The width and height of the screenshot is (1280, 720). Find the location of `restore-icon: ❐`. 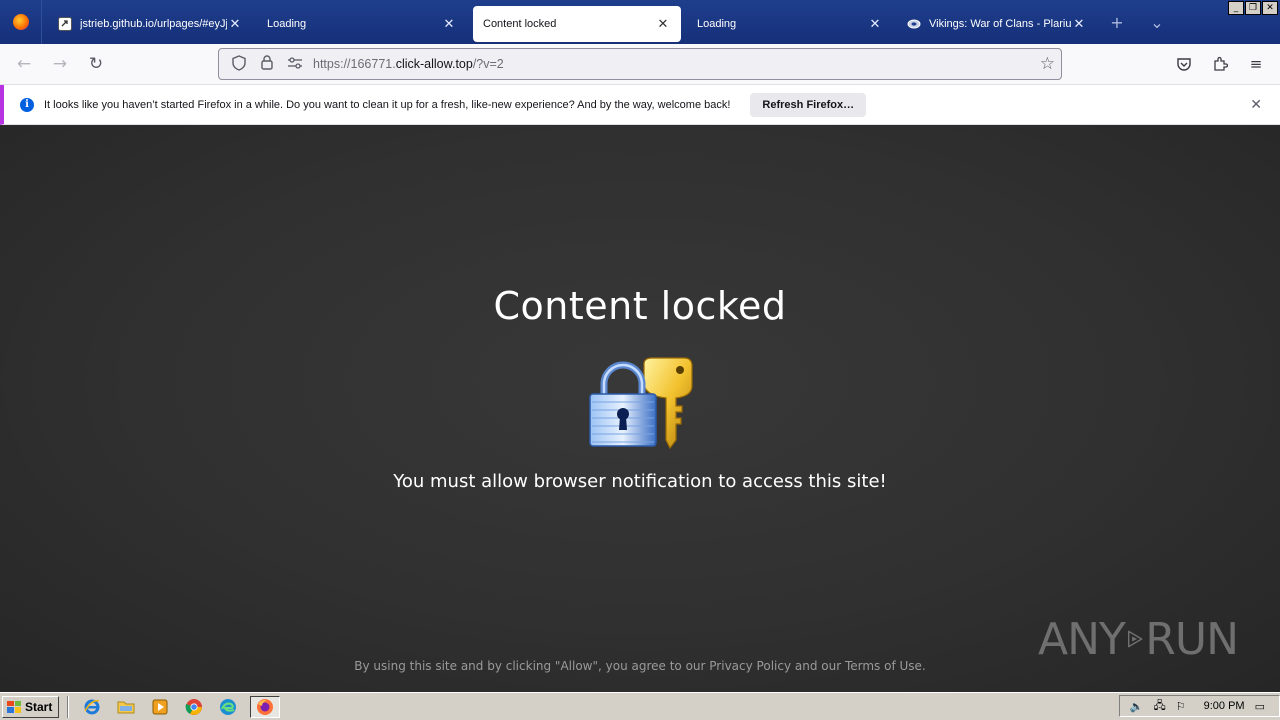

restore-icon: ❐ is located at coordinates (1253, 8).